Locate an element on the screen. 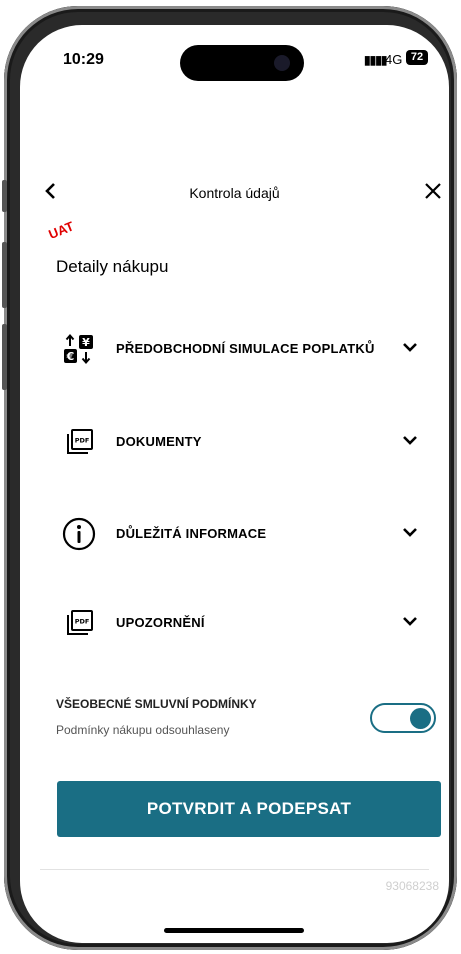 The height and width of the screenshot is (954, 461). page-title: Kontrola údajů is located at coordinates (234, 193).